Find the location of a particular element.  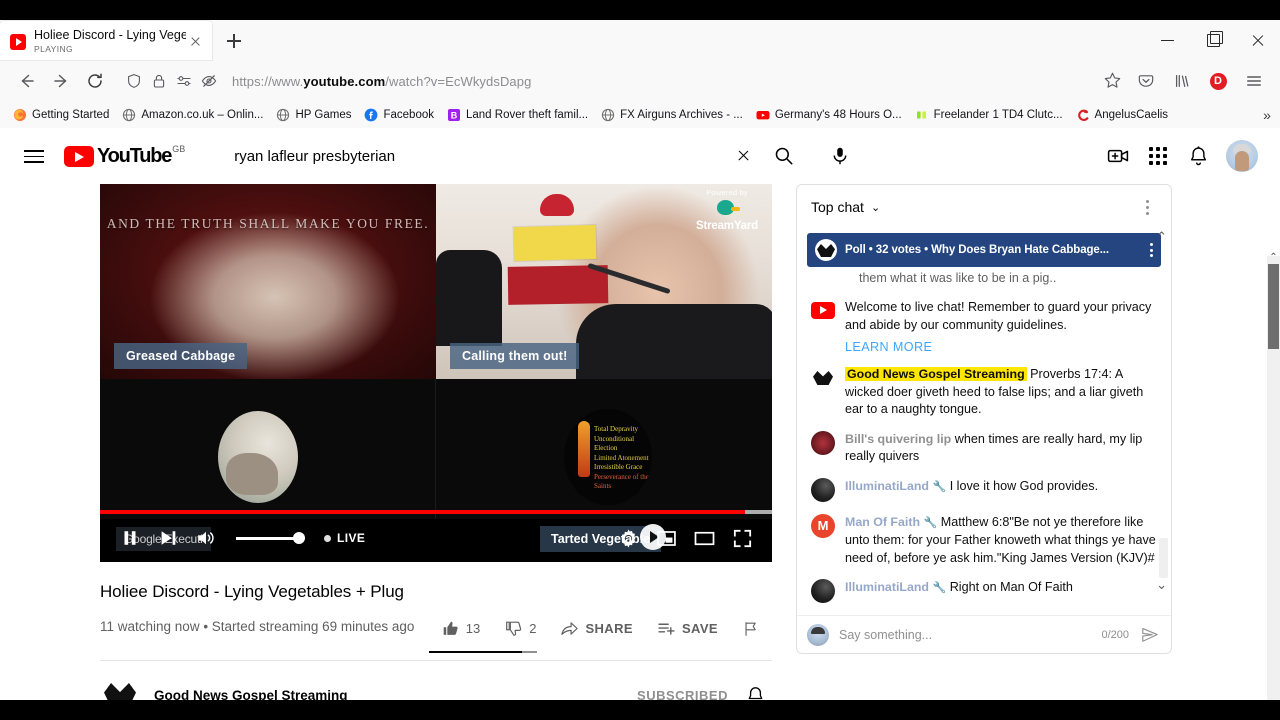

chevron-down-icon: ⌄ is located at coordinates (875, 207).